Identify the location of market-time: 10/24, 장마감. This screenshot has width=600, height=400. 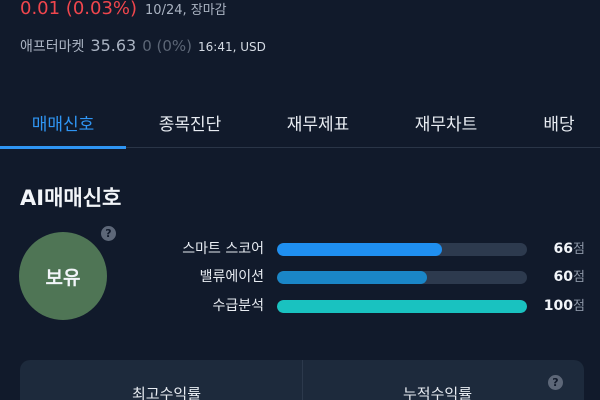
(186, 10).